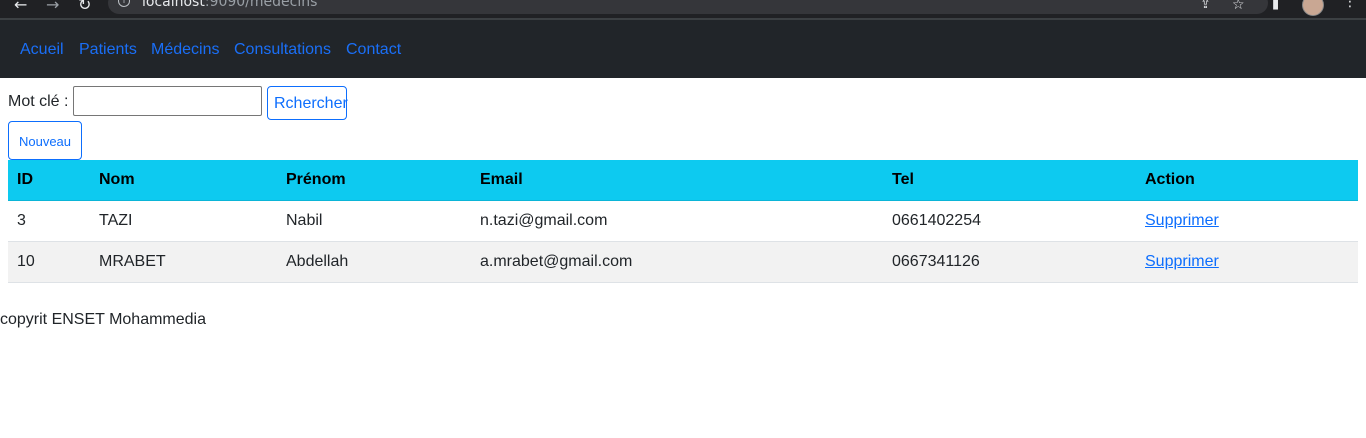 The height and width of the screenshot is (438, 1366). I want to click on cell-email: a.mrabet@gmail.com, so click(677, 262).